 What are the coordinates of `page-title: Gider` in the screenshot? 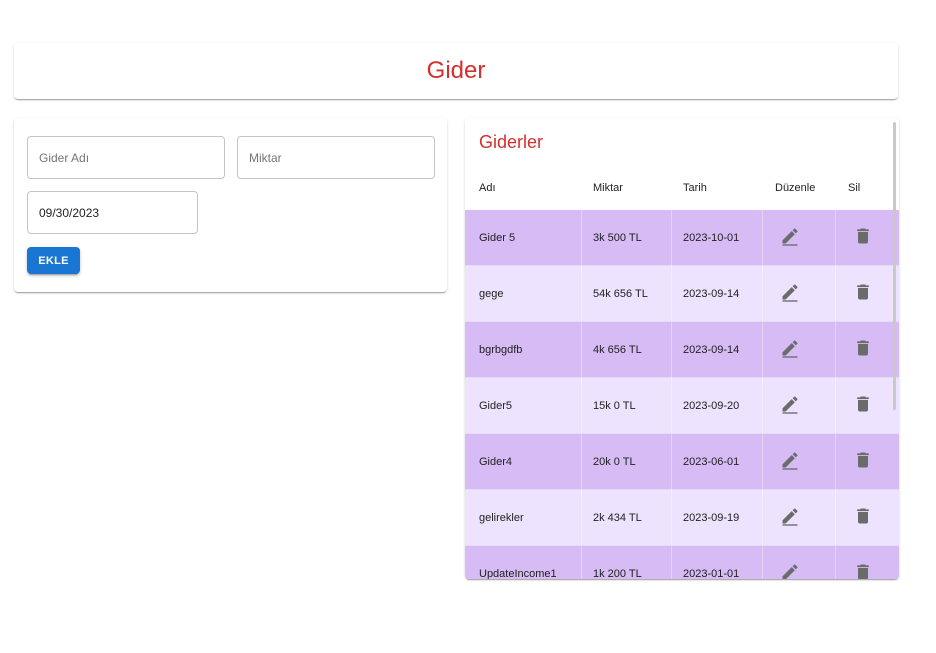 It's located at (456, 70).